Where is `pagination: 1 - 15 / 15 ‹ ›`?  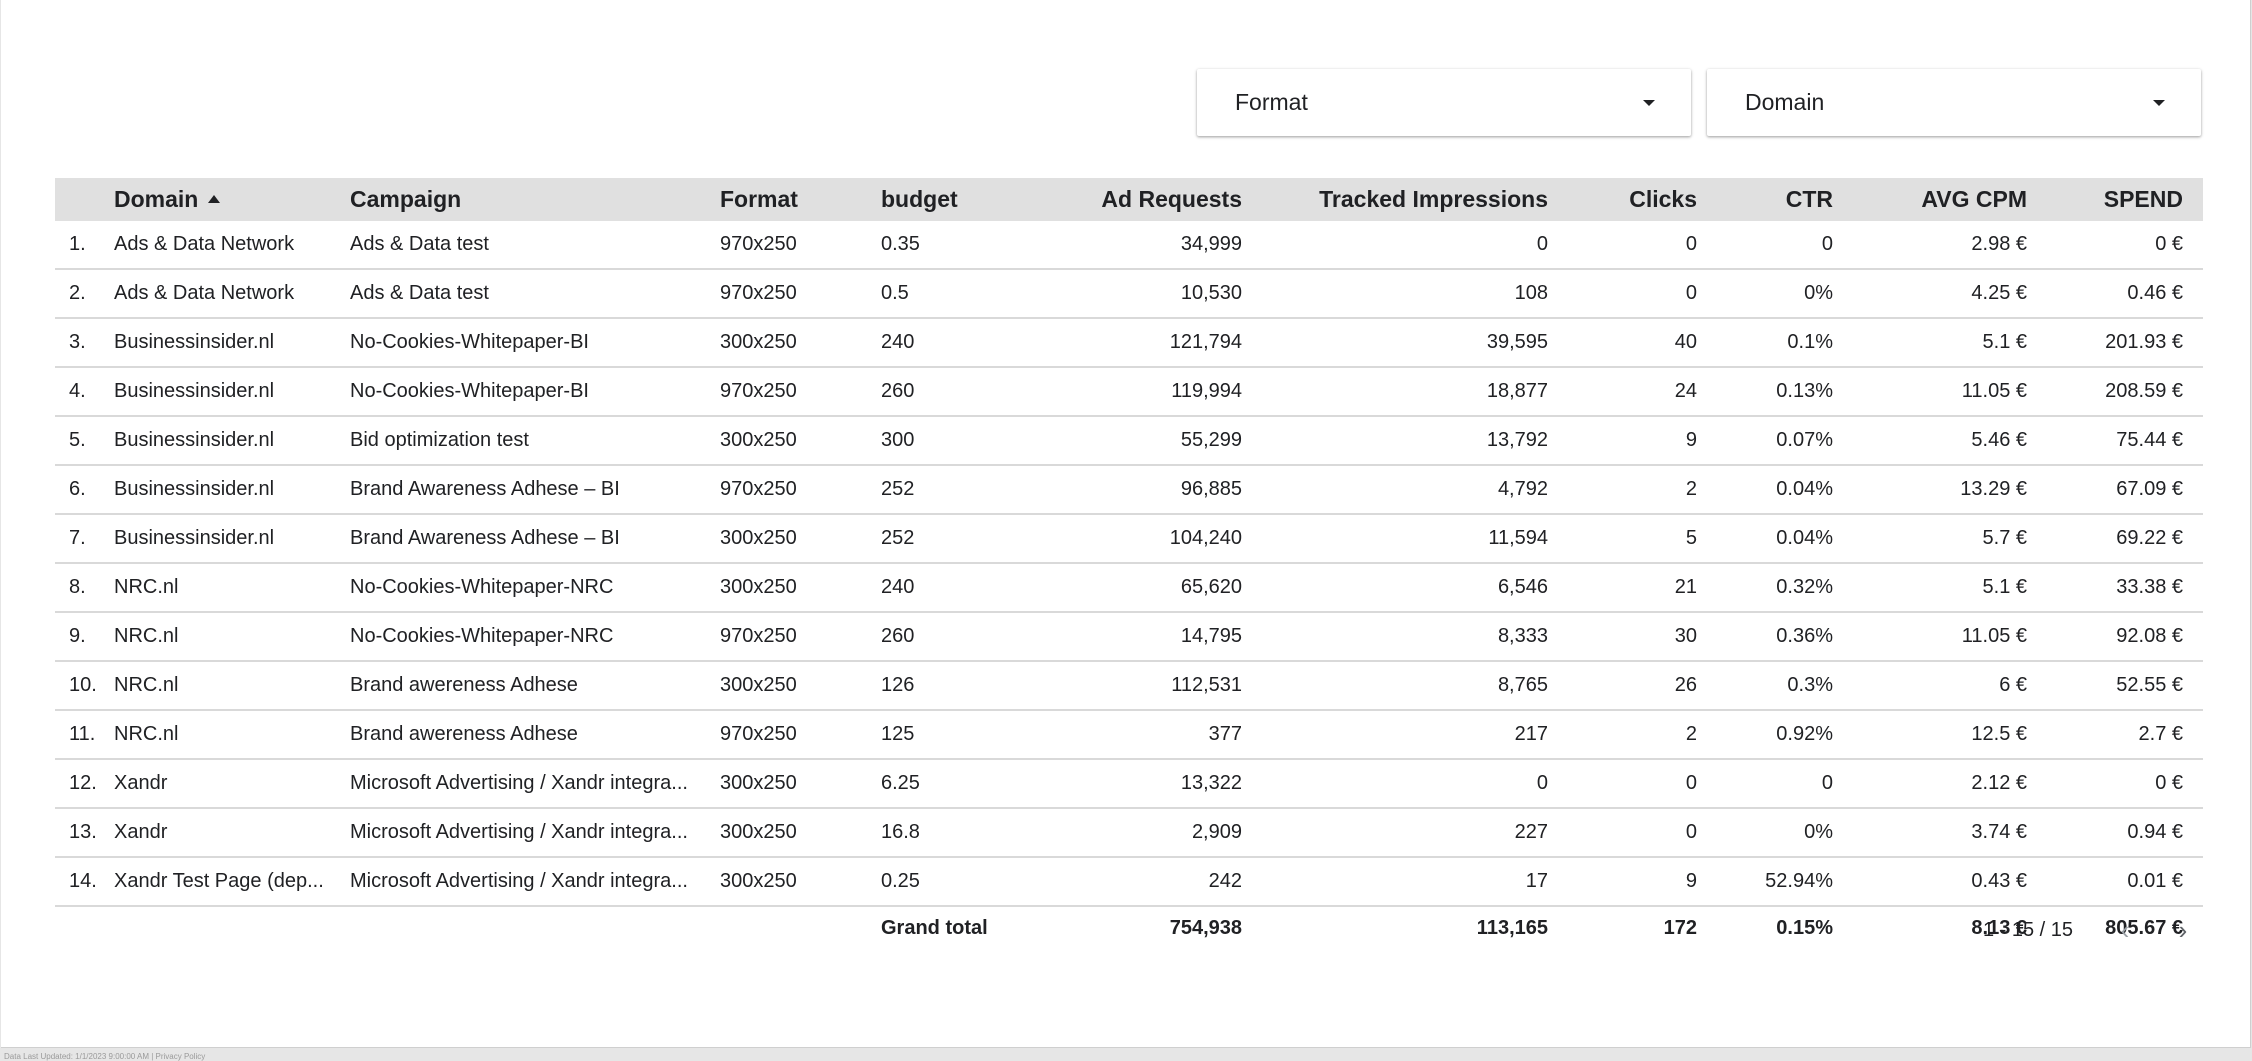
pagination: 1 - 15 / 15 ‹ › is located at coordinates (2089, 930).